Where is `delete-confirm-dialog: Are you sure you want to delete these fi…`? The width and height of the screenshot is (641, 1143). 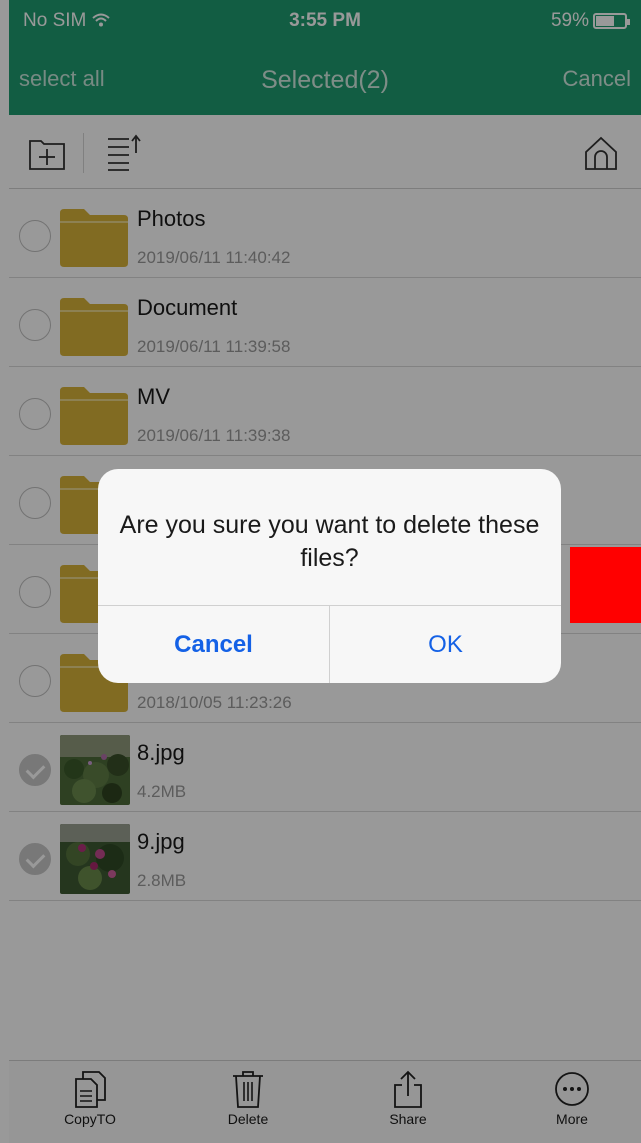 delete-confirm-dialog: Are you sure you want to delete these fi… is located at coordinates (329, 576).